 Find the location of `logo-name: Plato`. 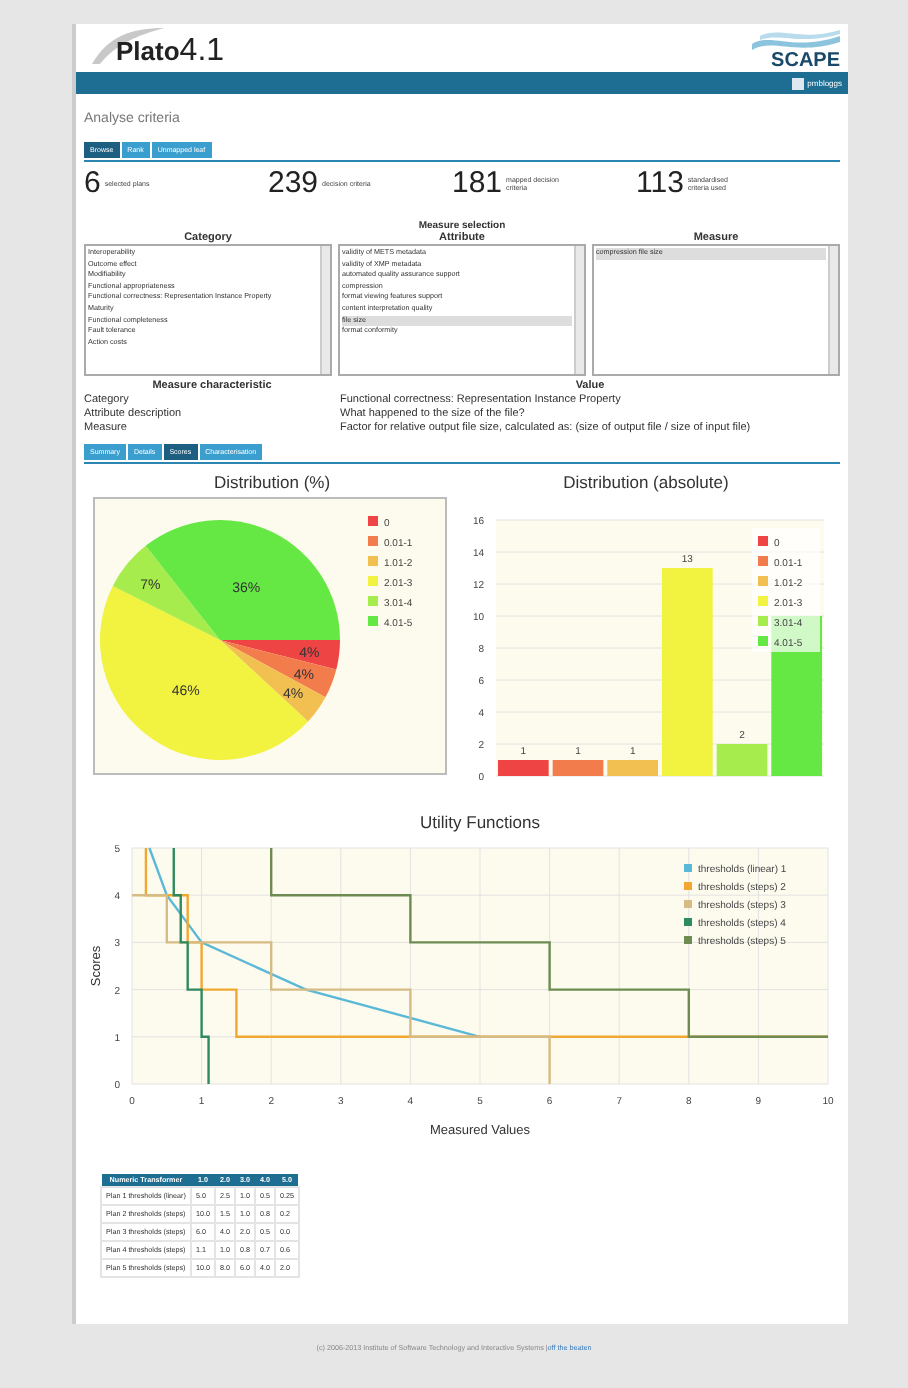

logo-name: Plato is located at coordinates (148, 51).